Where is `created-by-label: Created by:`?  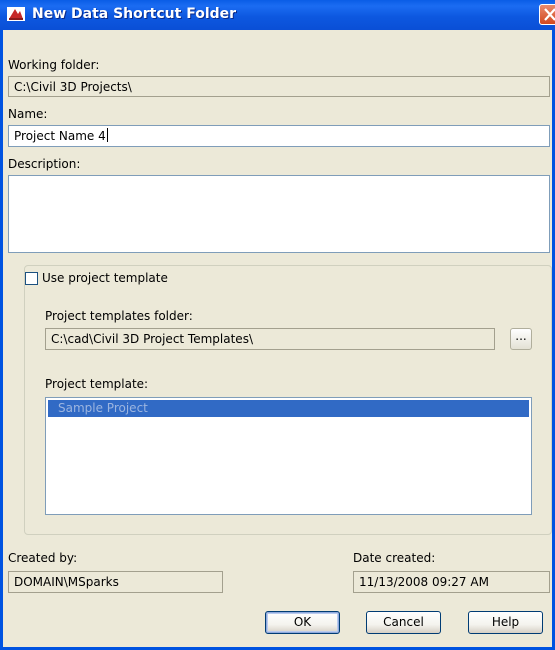
created-by-label: Created by: is located at coordinates (43, 558).